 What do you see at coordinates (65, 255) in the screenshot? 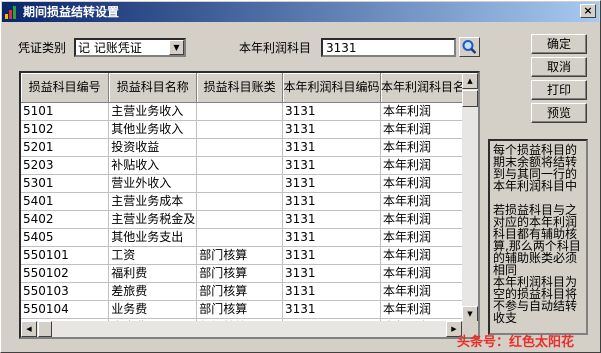
I see `table-cell: 550101` at bounding box center [65, 255].